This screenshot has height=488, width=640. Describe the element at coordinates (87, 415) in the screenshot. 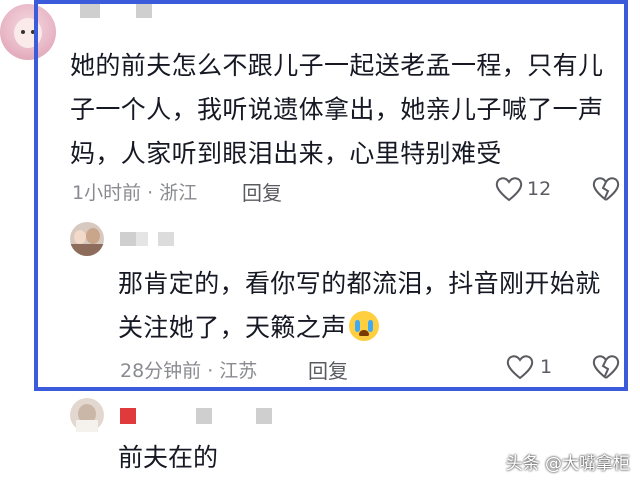

I see `third-avatar` at that location.